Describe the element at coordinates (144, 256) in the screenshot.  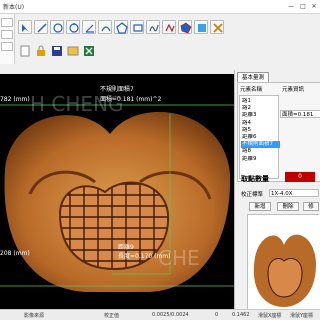
I see `annotation-distance-value: 長度=0.170 (mm)` at that location.